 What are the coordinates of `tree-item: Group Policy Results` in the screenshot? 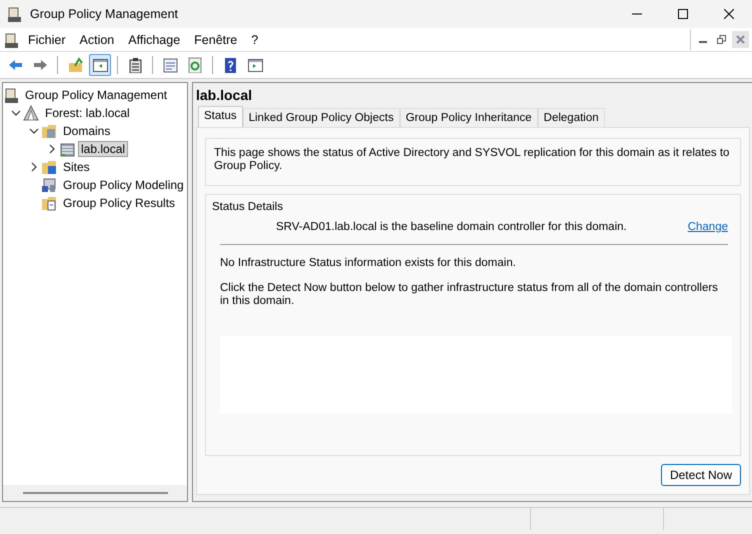 It's located at (119, 203).